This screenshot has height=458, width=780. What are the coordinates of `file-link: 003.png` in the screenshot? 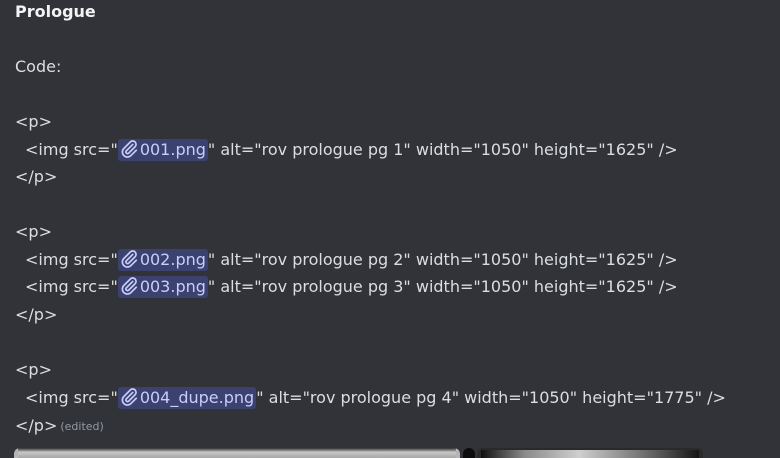 It's located at (162, 287).